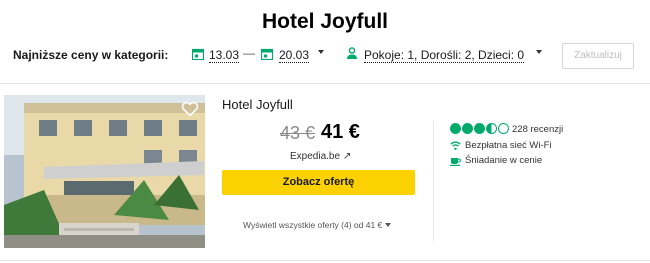  What do you see at coordinates (257, 104) in the screenshot?
I see `hotel-name: Hotel Joyfull` at bounding box center [257, 104].